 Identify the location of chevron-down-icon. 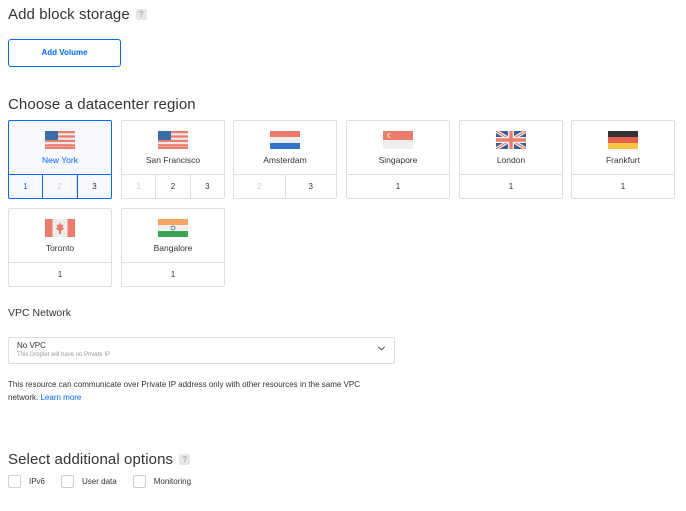
(381, 348).